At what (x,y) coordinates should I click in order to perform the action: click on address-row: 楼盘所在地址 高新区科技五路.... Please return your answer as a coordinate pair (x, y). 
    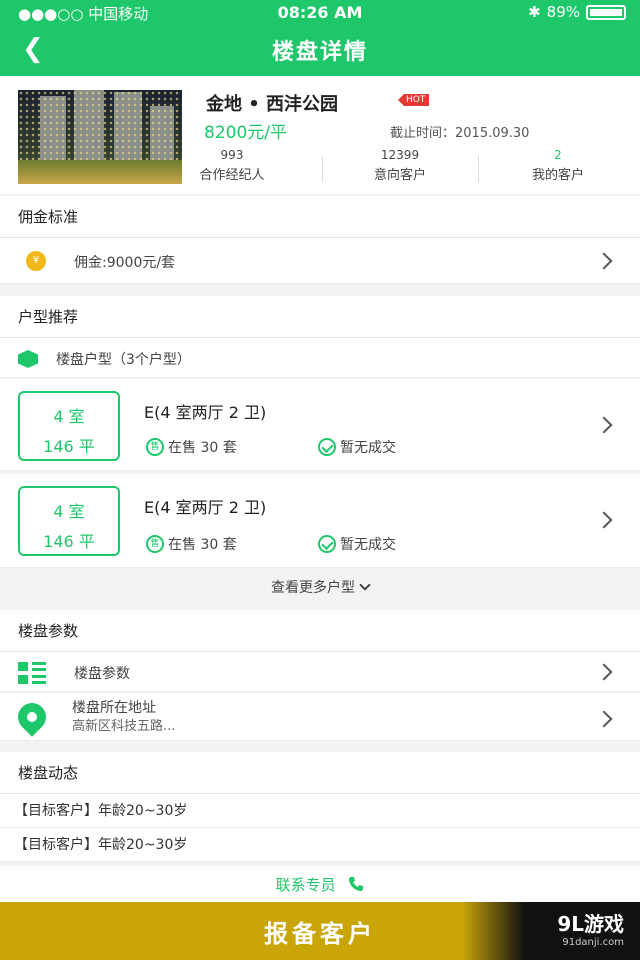
    Looking at the image, I should click on (320, 717).